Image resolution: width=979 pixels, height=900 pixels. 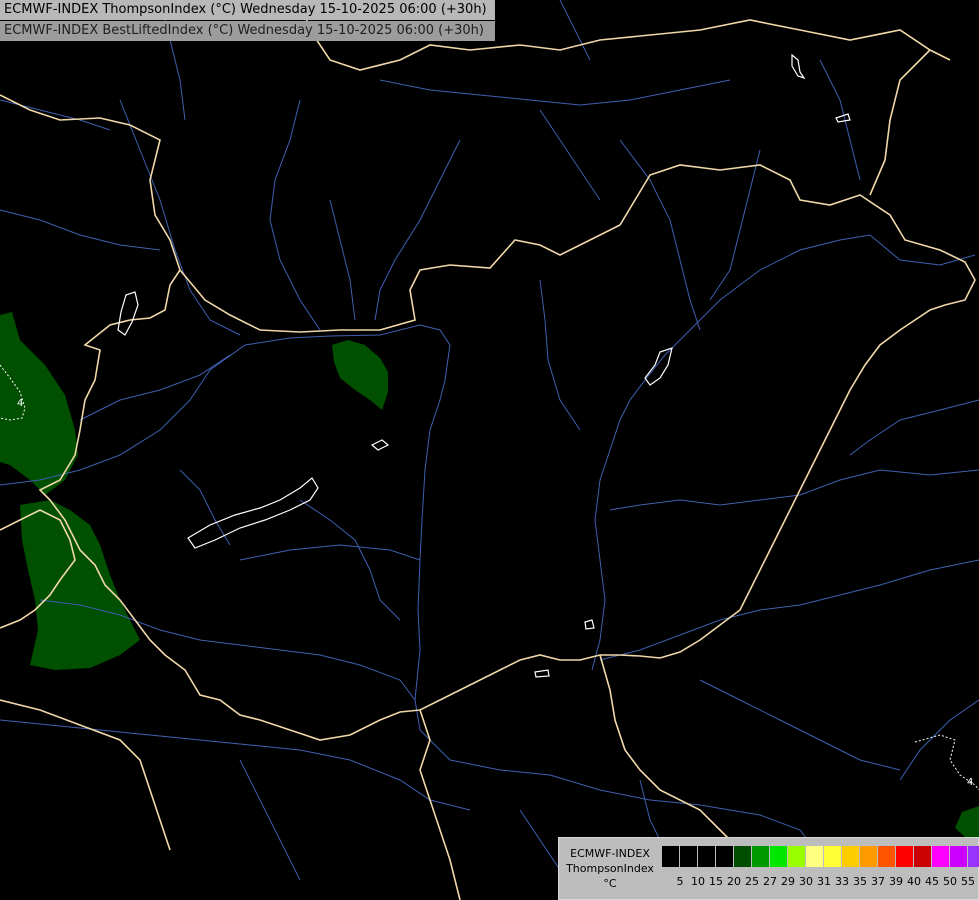 What do you see at coordinates (914, 881) in the screenshot?
I see `legend-tick-label: 40` at bounding box center [914, 881].